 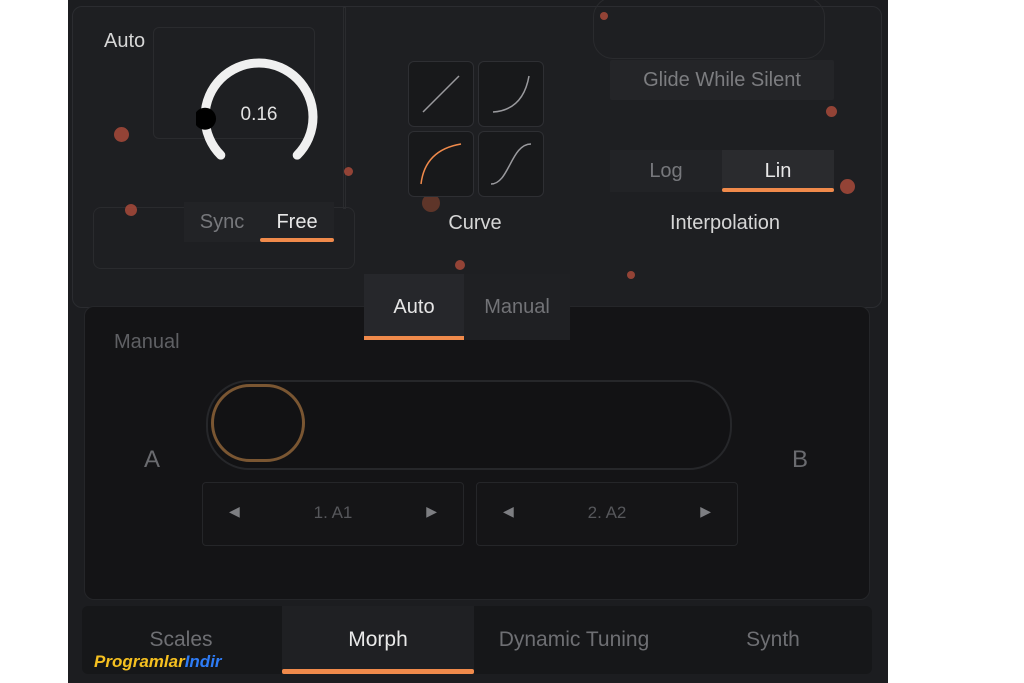 I want to click on preset-a-name: 1. A1, so click(x=333, y=512).